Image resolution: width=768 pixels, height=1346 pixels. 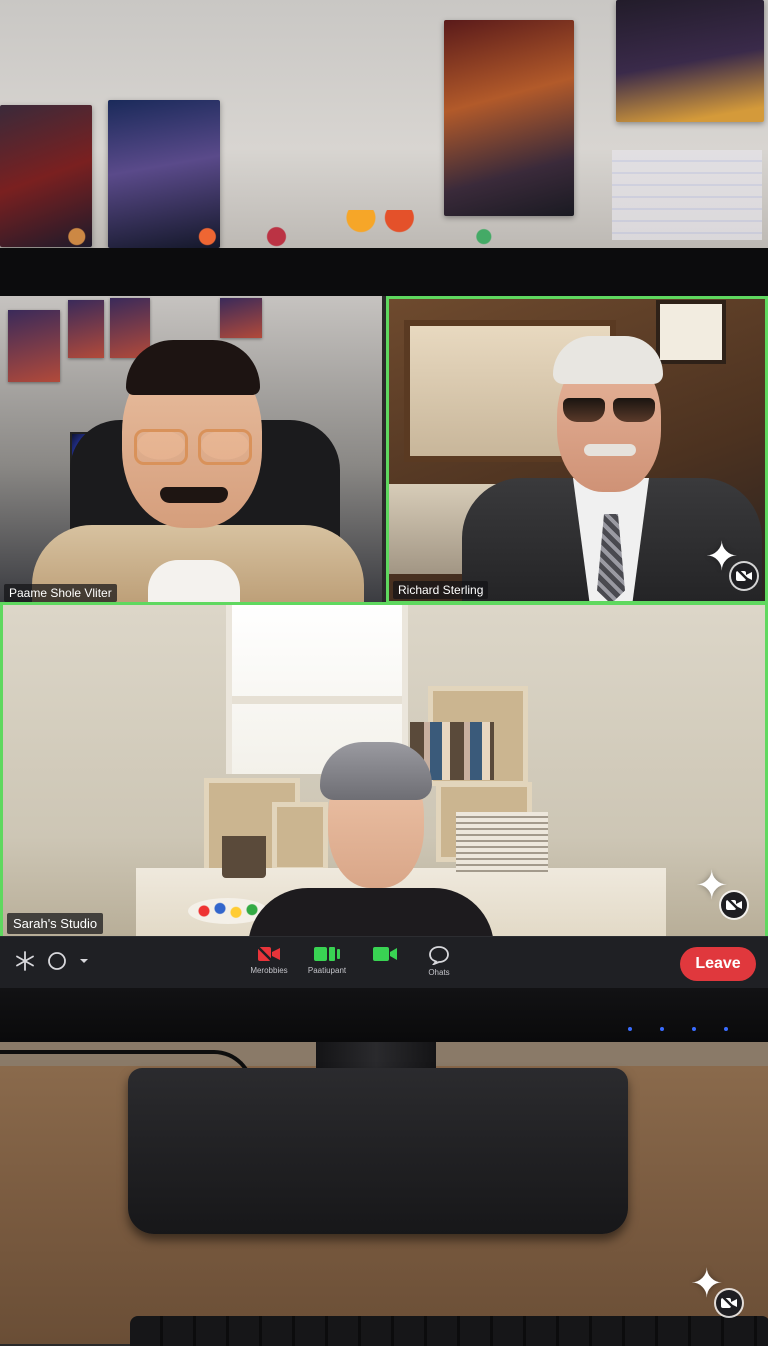 What do you see at coordinates (384, 229) in the screenshot?
I see `toy-figures` at bounding box center [384, 229].